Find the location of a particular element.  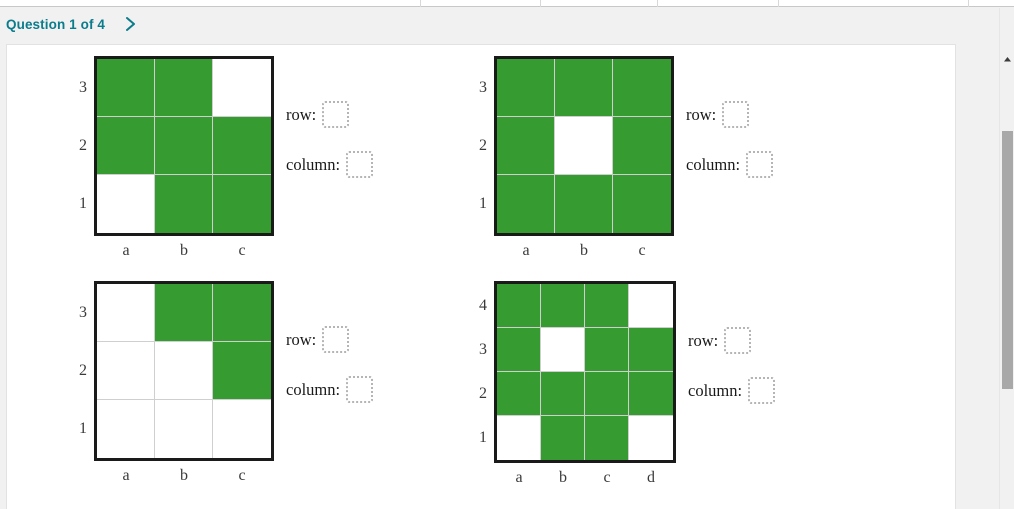

answer-fields-2: row: column: is located at coordinates (766, 146).